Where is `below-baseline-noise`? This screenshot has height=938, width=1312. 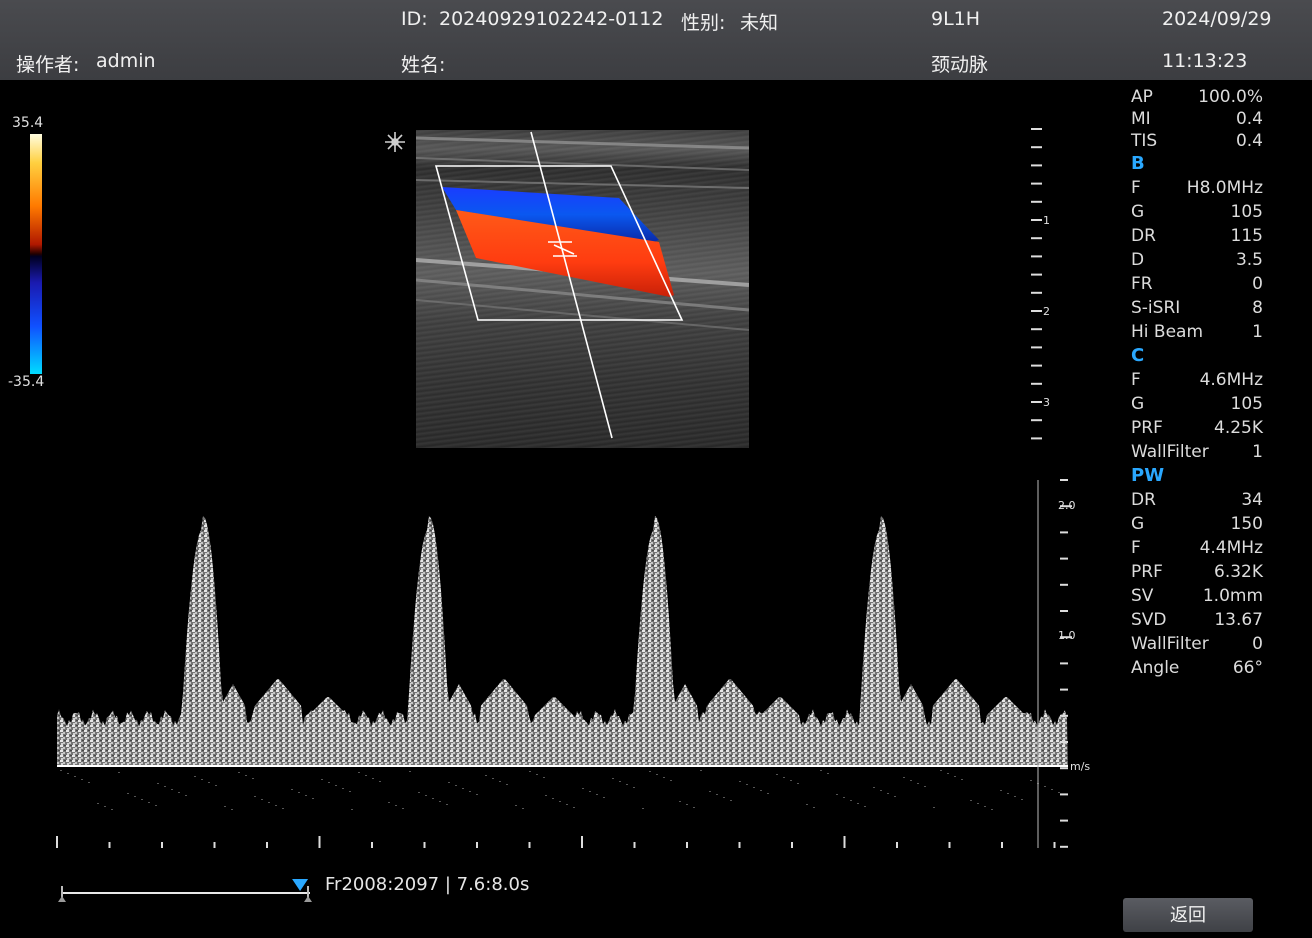
below-baseline-noise is located at coordinates (560, 790).